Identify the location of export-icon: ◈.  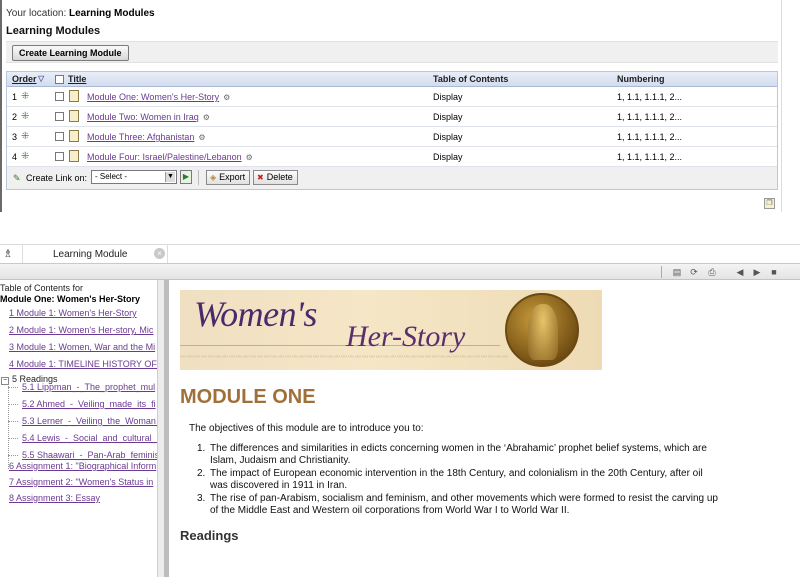
(213, 177).